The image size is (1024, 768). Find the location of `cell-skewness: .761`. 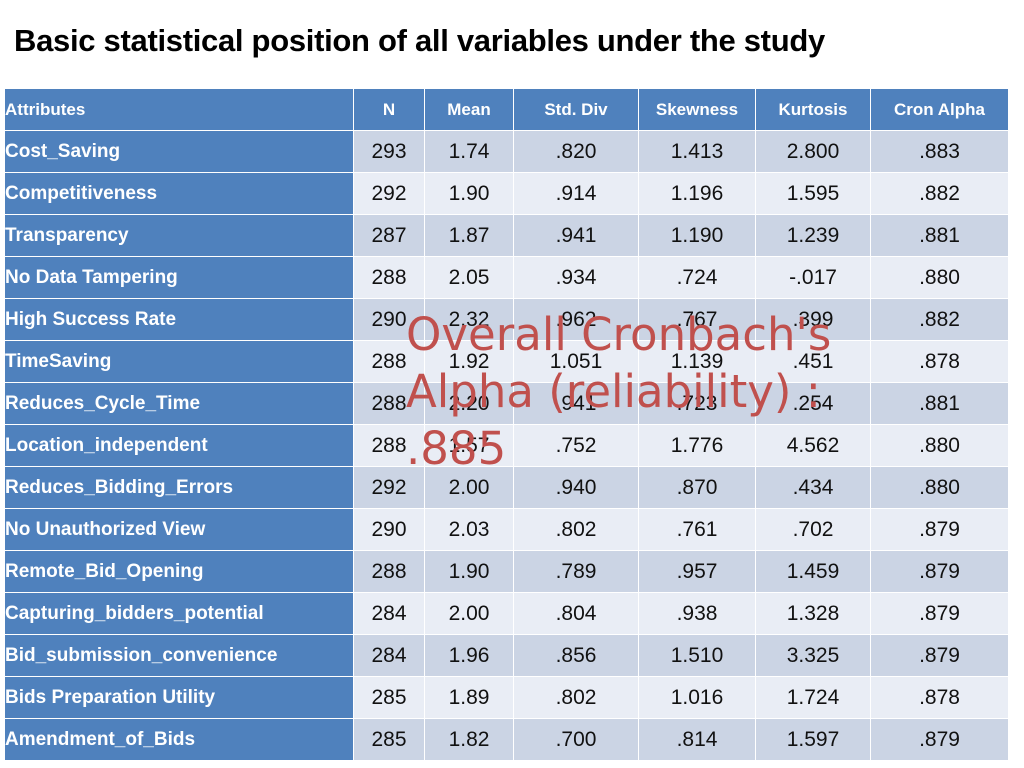

cell-skewness: .761 is located at coordinates (697, 529).